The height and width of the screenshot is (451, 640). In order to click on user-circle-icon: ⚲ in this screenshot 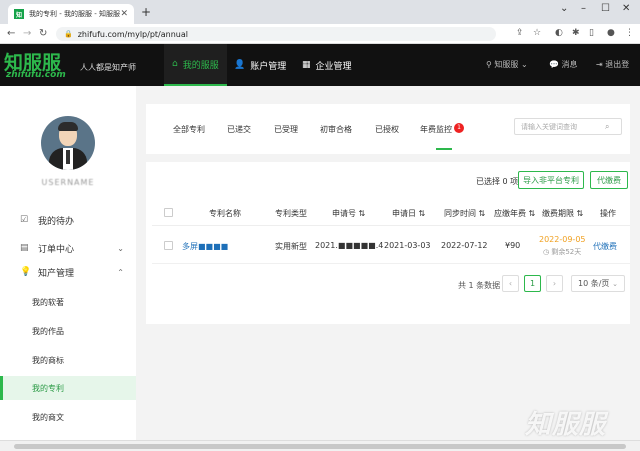, I will do `click(489, 64)`.